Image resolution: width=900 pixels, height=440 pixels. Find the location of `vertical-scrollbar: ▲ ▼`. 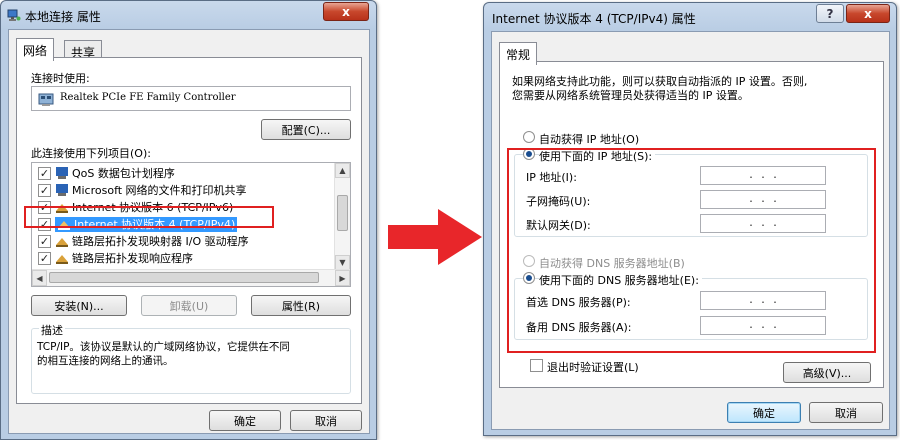

vertical-scrollbar: ▲ ▼ is located at coordinates (342, 216).